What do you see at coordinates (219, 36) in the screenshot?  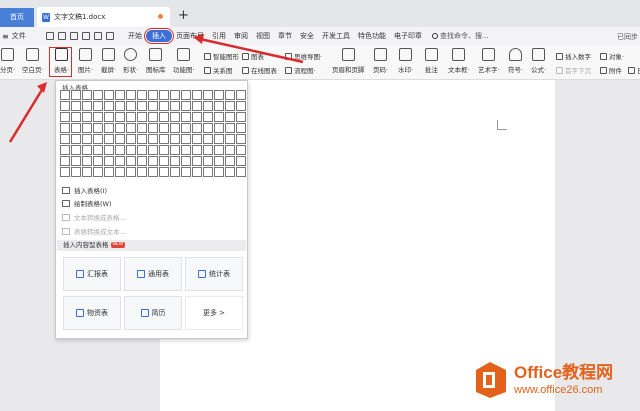 I see `menu-tab-references: 引用` at bounding box center [219, 36].